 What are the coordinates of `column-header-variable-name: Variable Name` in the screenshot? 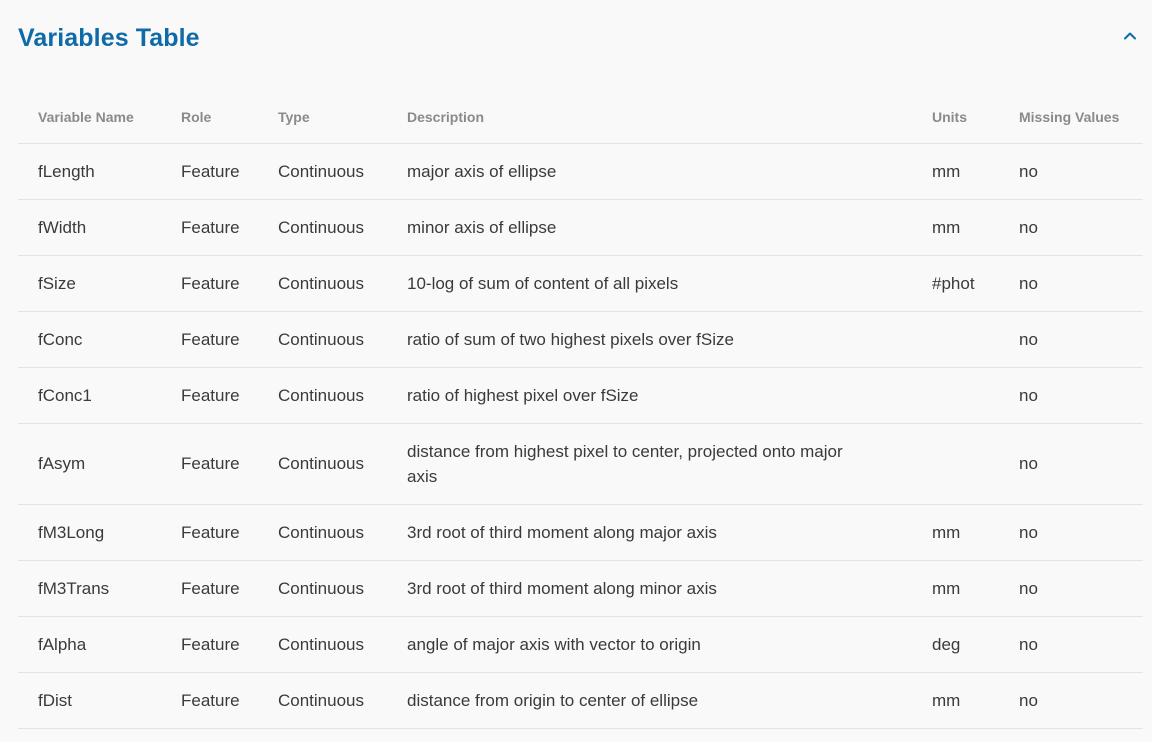 It's located at (89, 118).